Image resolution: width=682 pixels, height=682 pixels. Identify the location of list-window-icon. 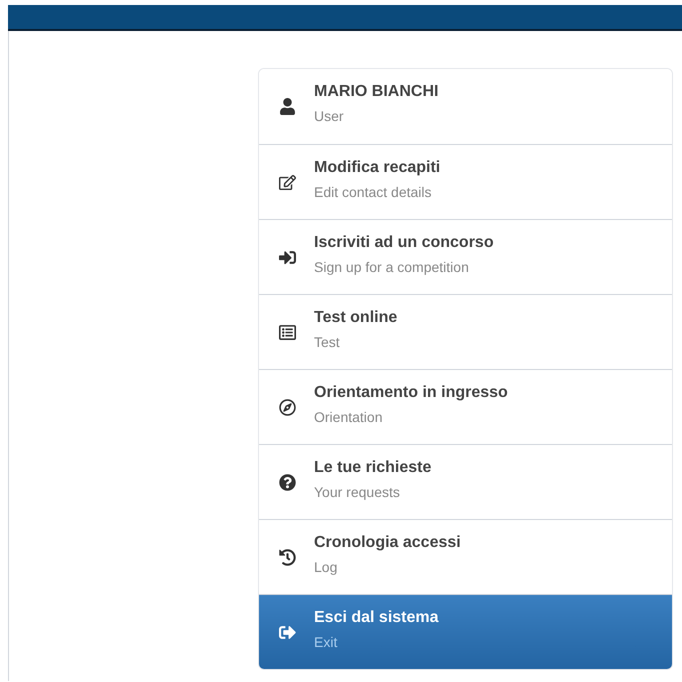
(287, 332).